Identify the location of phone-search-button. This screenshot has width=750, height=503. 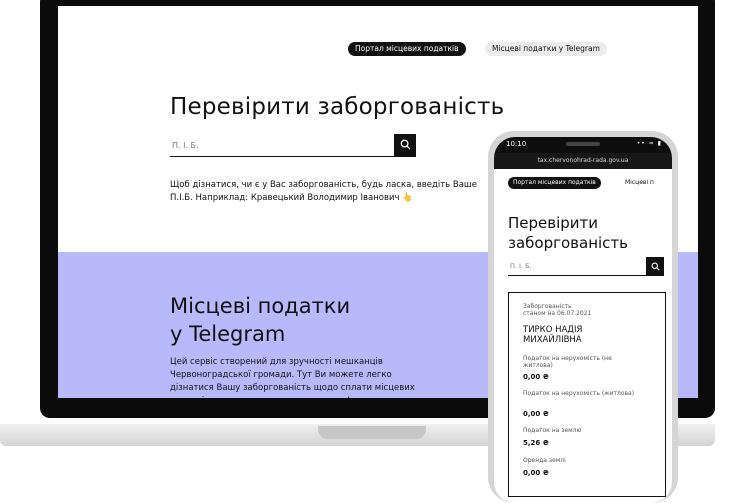
(655, 266).